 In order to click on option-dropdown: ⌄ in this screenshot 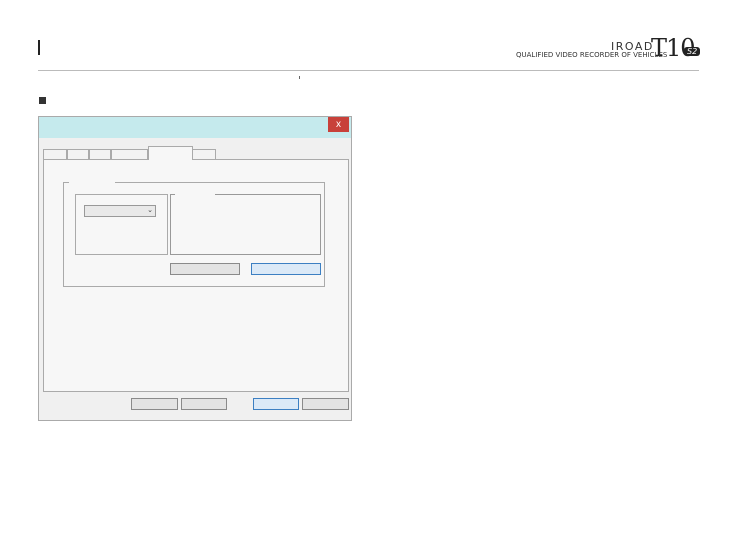, I will do `click(120, 211)`.